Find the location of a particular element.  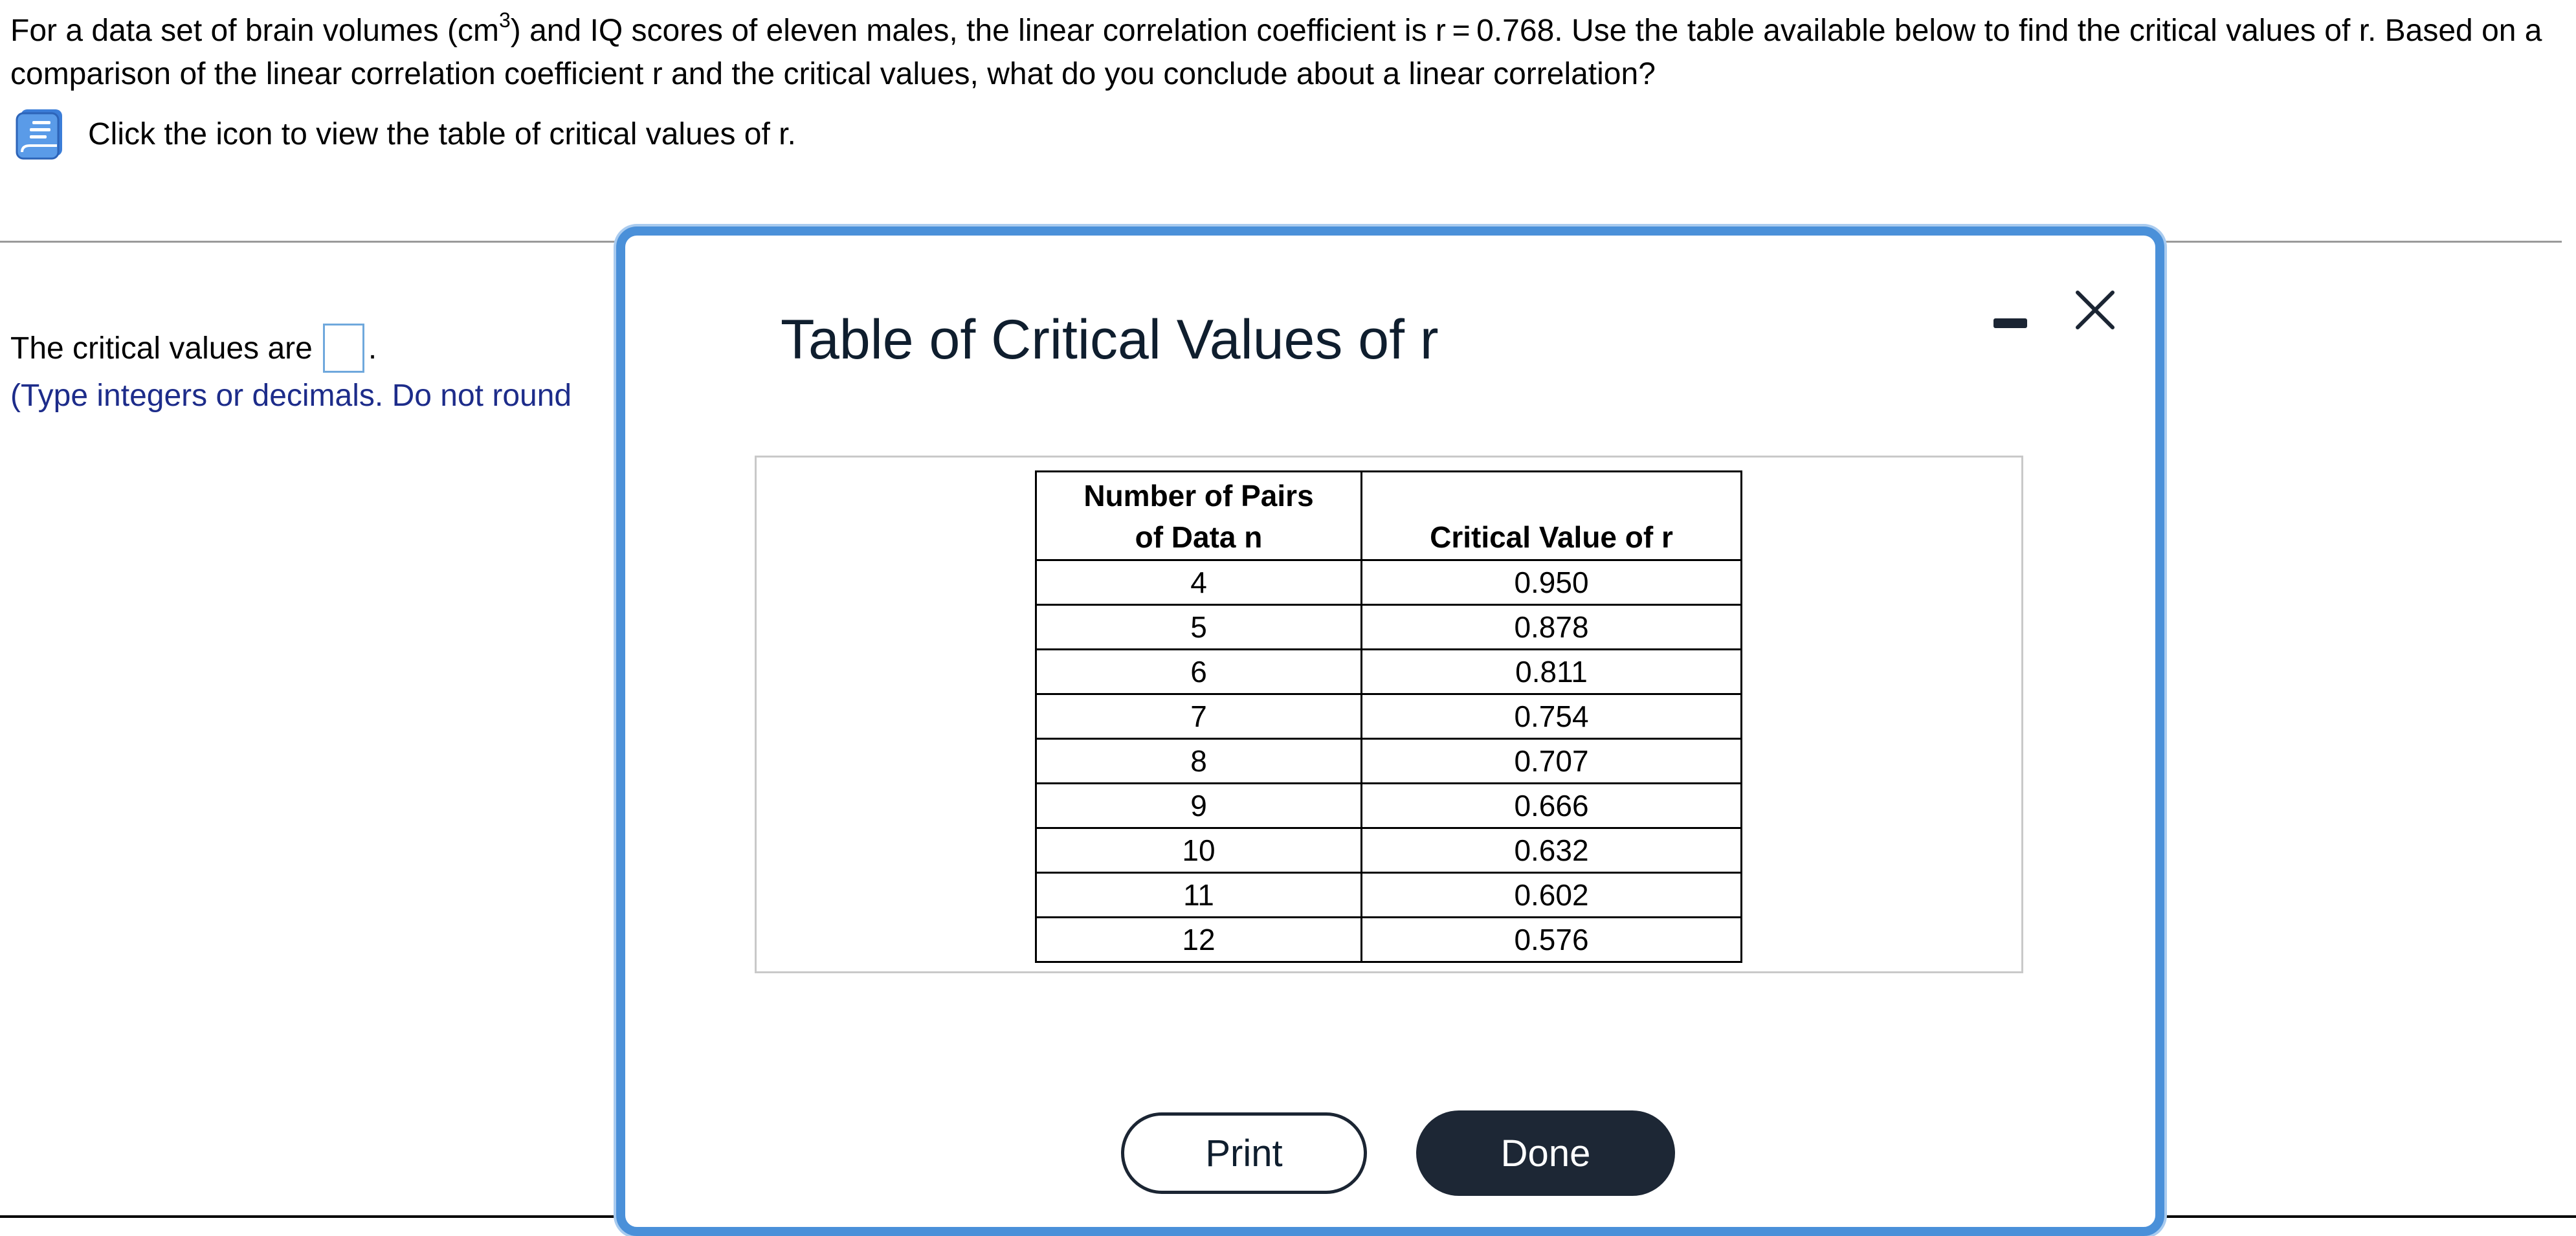

table-row: 5 0.878 is located at coordinates (1388, 627).